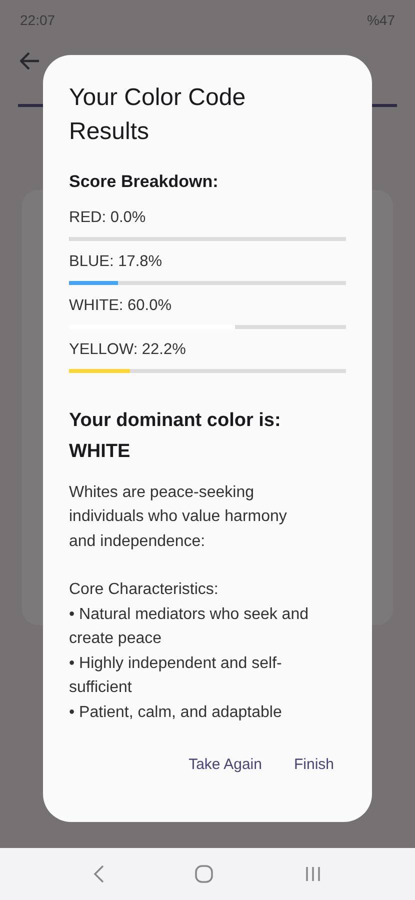  Describe the element at coordinates (314, 765) in the screenshot. I see `finish-button: Finish` at that location.